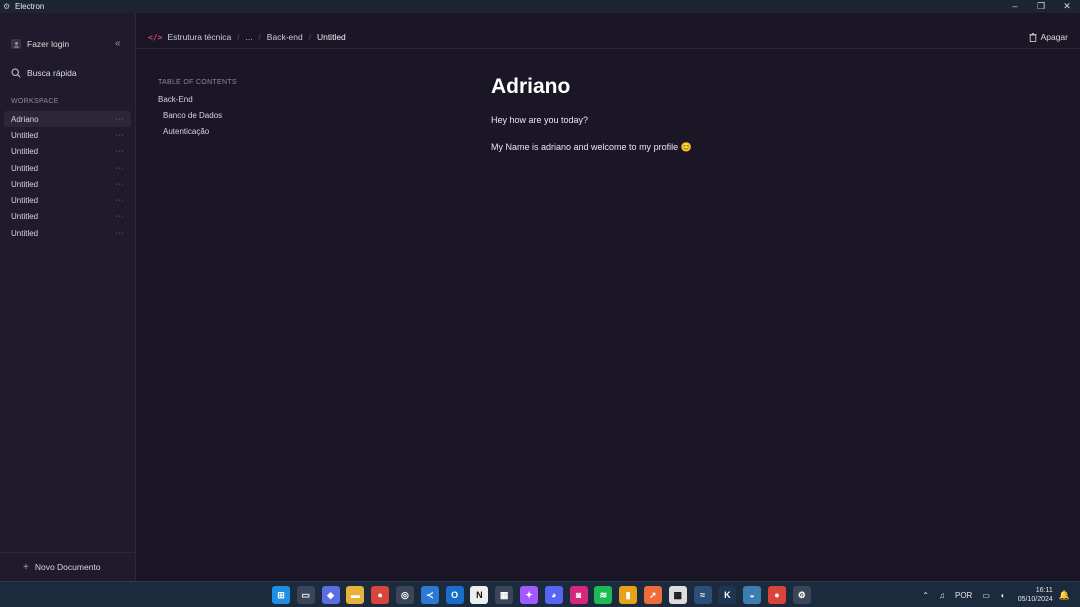  I want to click on copilot-icon: ◆, so click(330, 595).